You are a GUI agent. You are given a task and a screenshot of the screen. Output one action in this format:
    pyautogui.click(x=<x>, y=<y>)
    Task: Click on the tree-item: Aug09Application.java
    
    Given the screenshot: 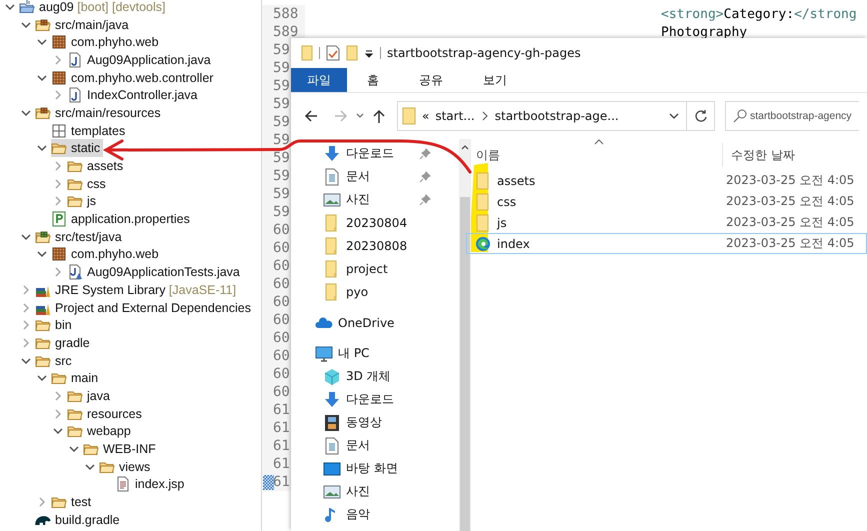 What is the action you would take?
    pyautogui.click(x=140, y=59)
    